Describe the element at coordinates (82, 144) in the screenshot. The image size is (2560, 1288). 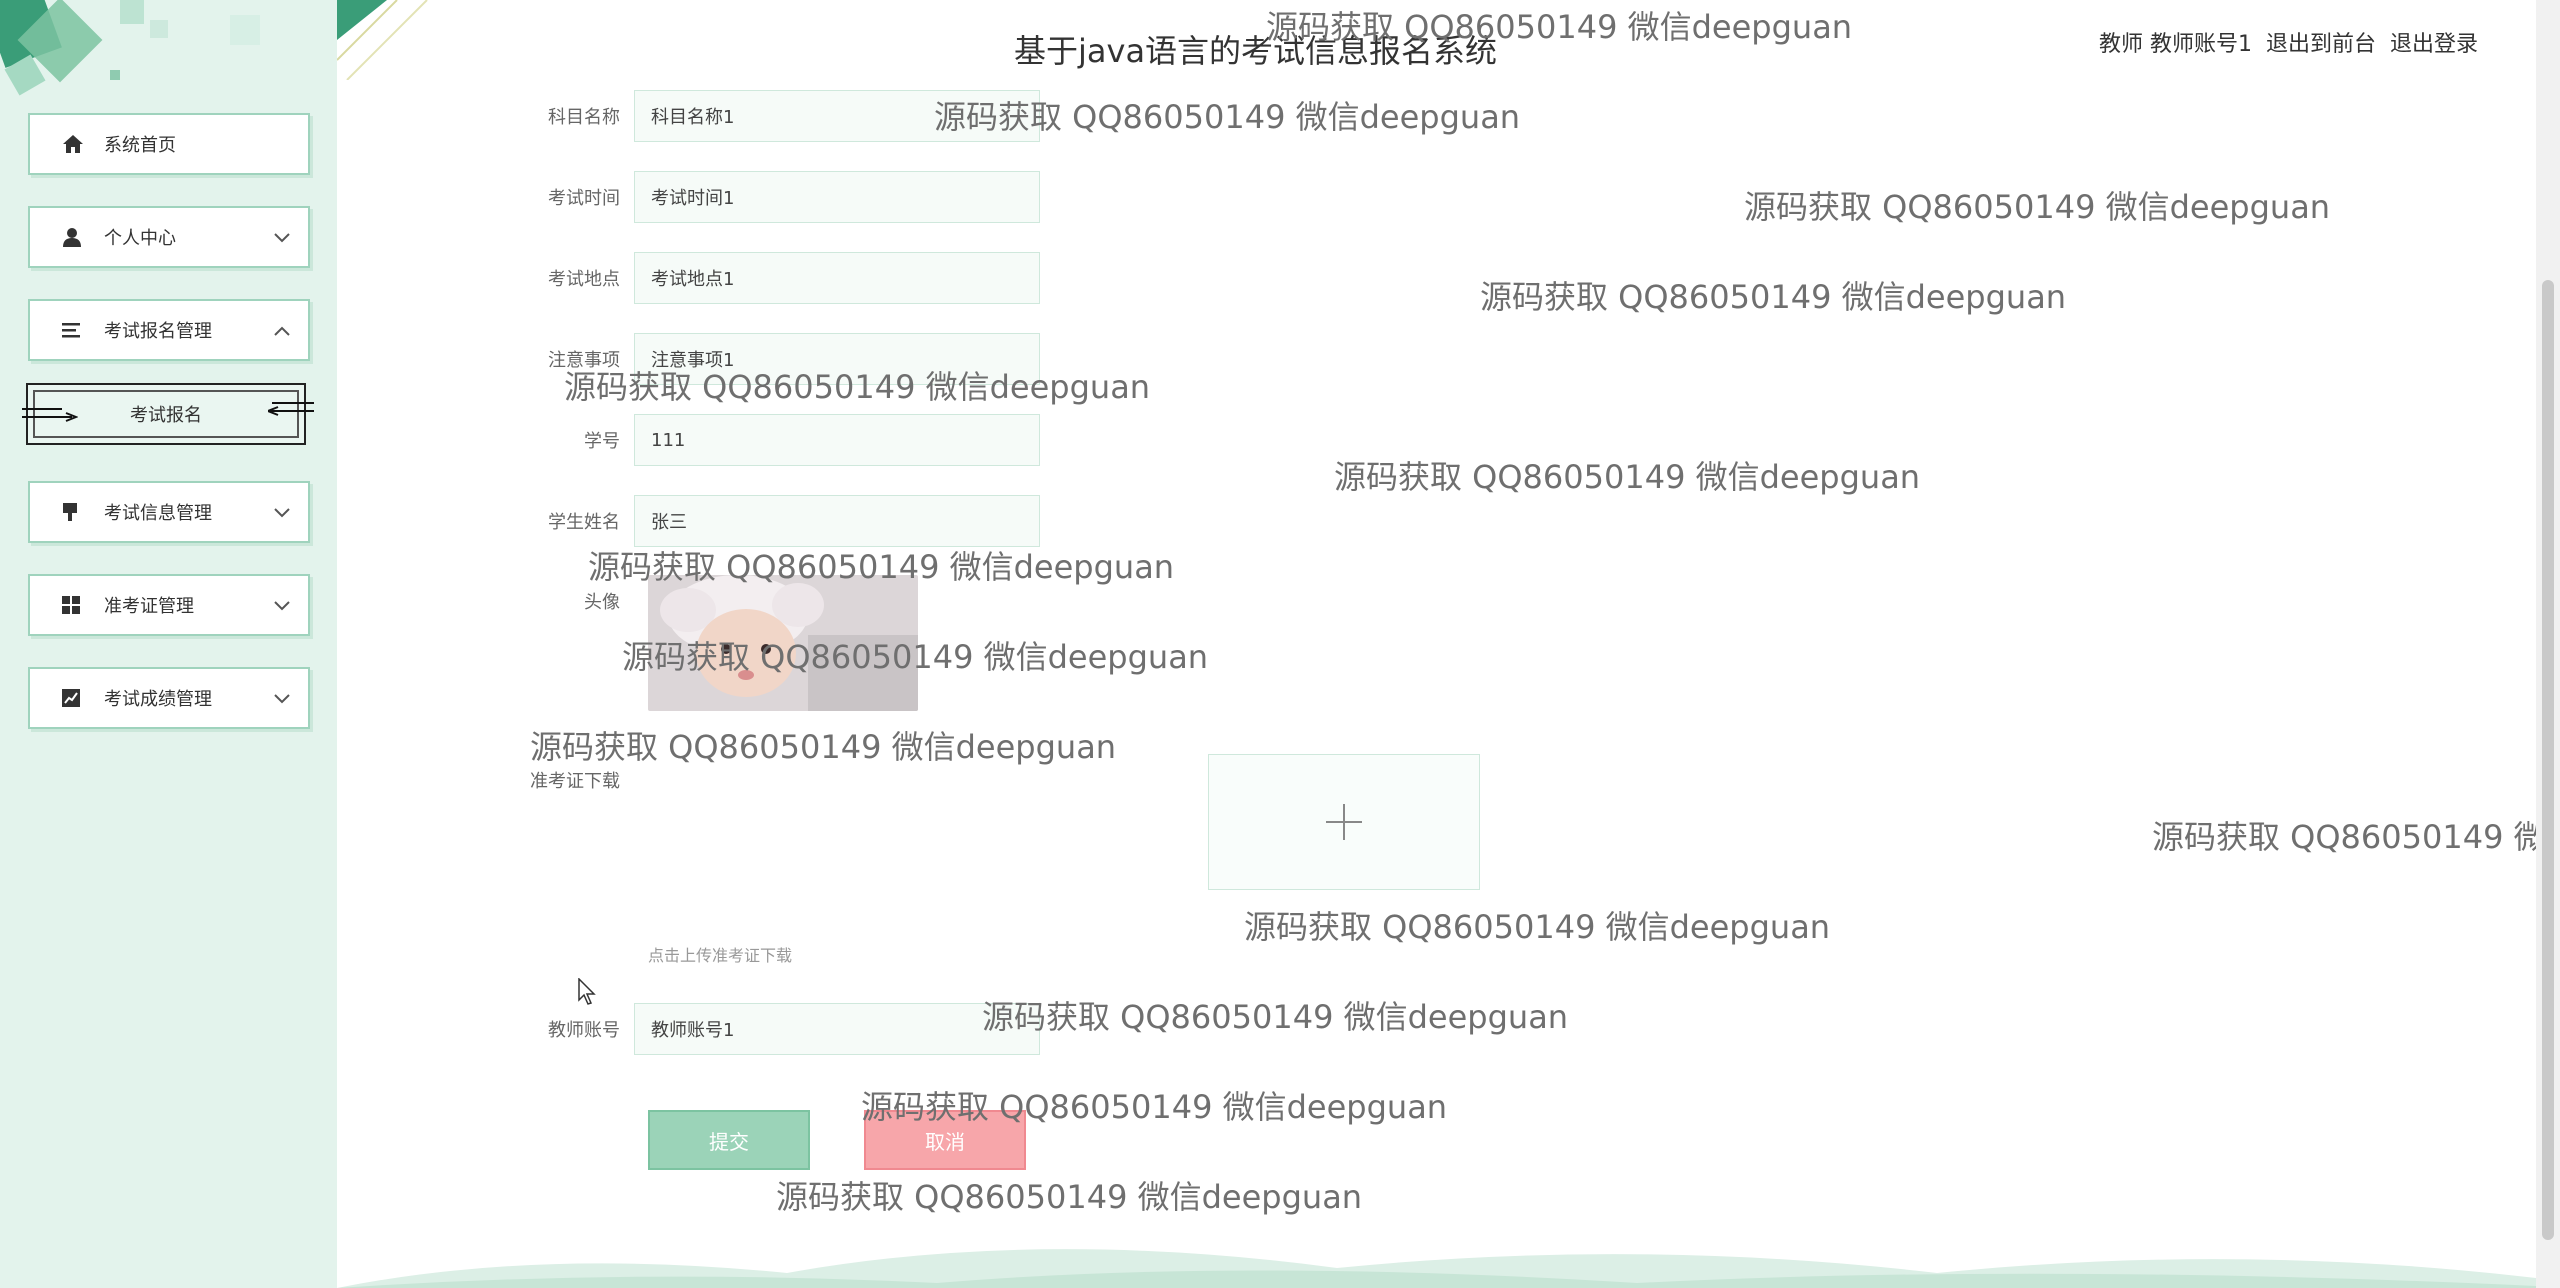
I see `home-icon` at that location.